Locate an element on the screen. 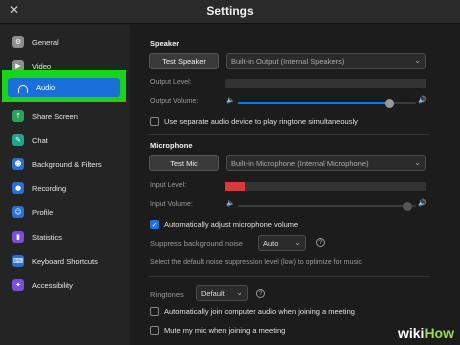 The image size is (460, 345). sidebar-item-label: Profile is located at coordinates (43, 212).